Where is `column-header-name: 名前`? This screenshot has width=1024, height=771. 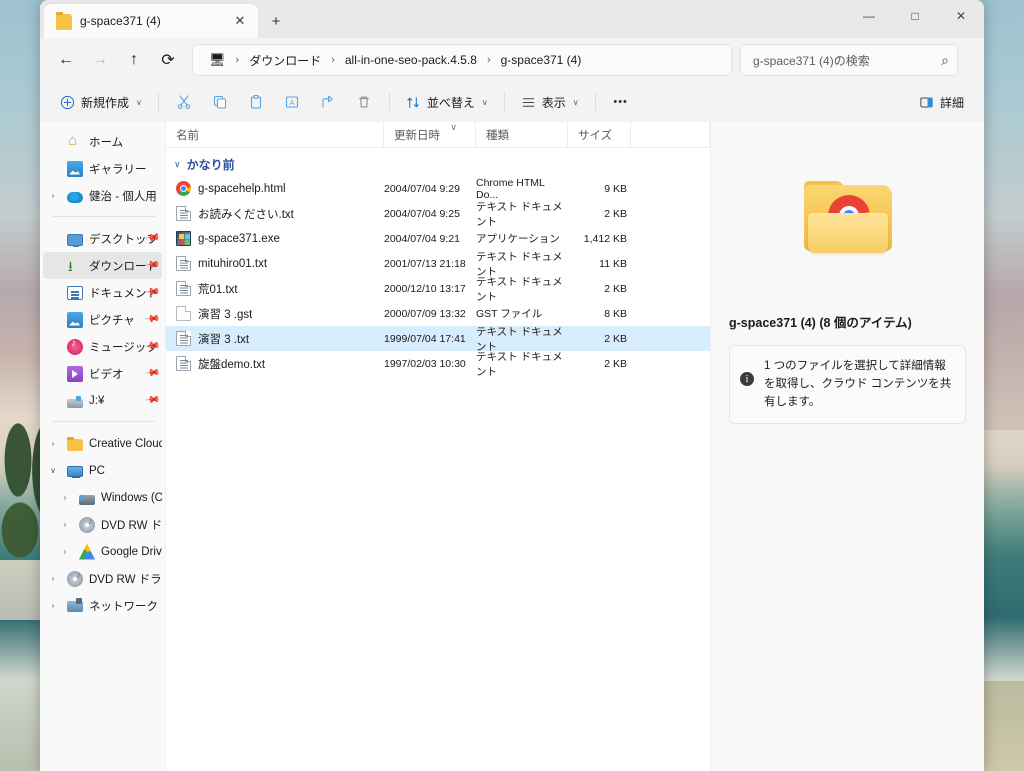 column-header-name: 名前 is located at coordinates (275, 134).